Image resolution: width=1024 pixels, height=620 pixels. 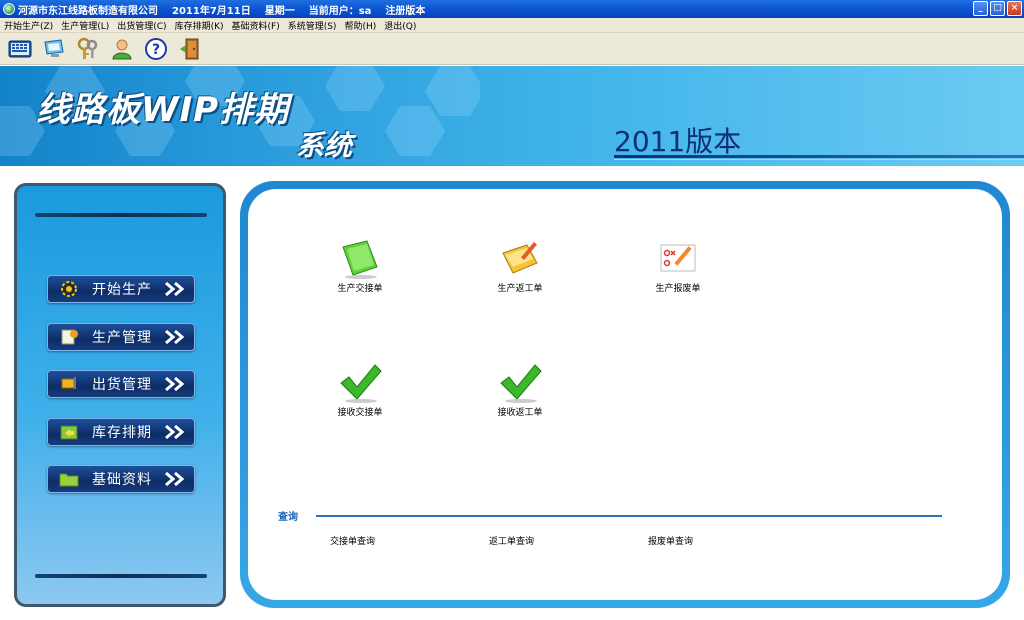 What do you see at coordinates (122, 49) in the screenshot?
I see `user-icon` at bounding box center [122, 49].